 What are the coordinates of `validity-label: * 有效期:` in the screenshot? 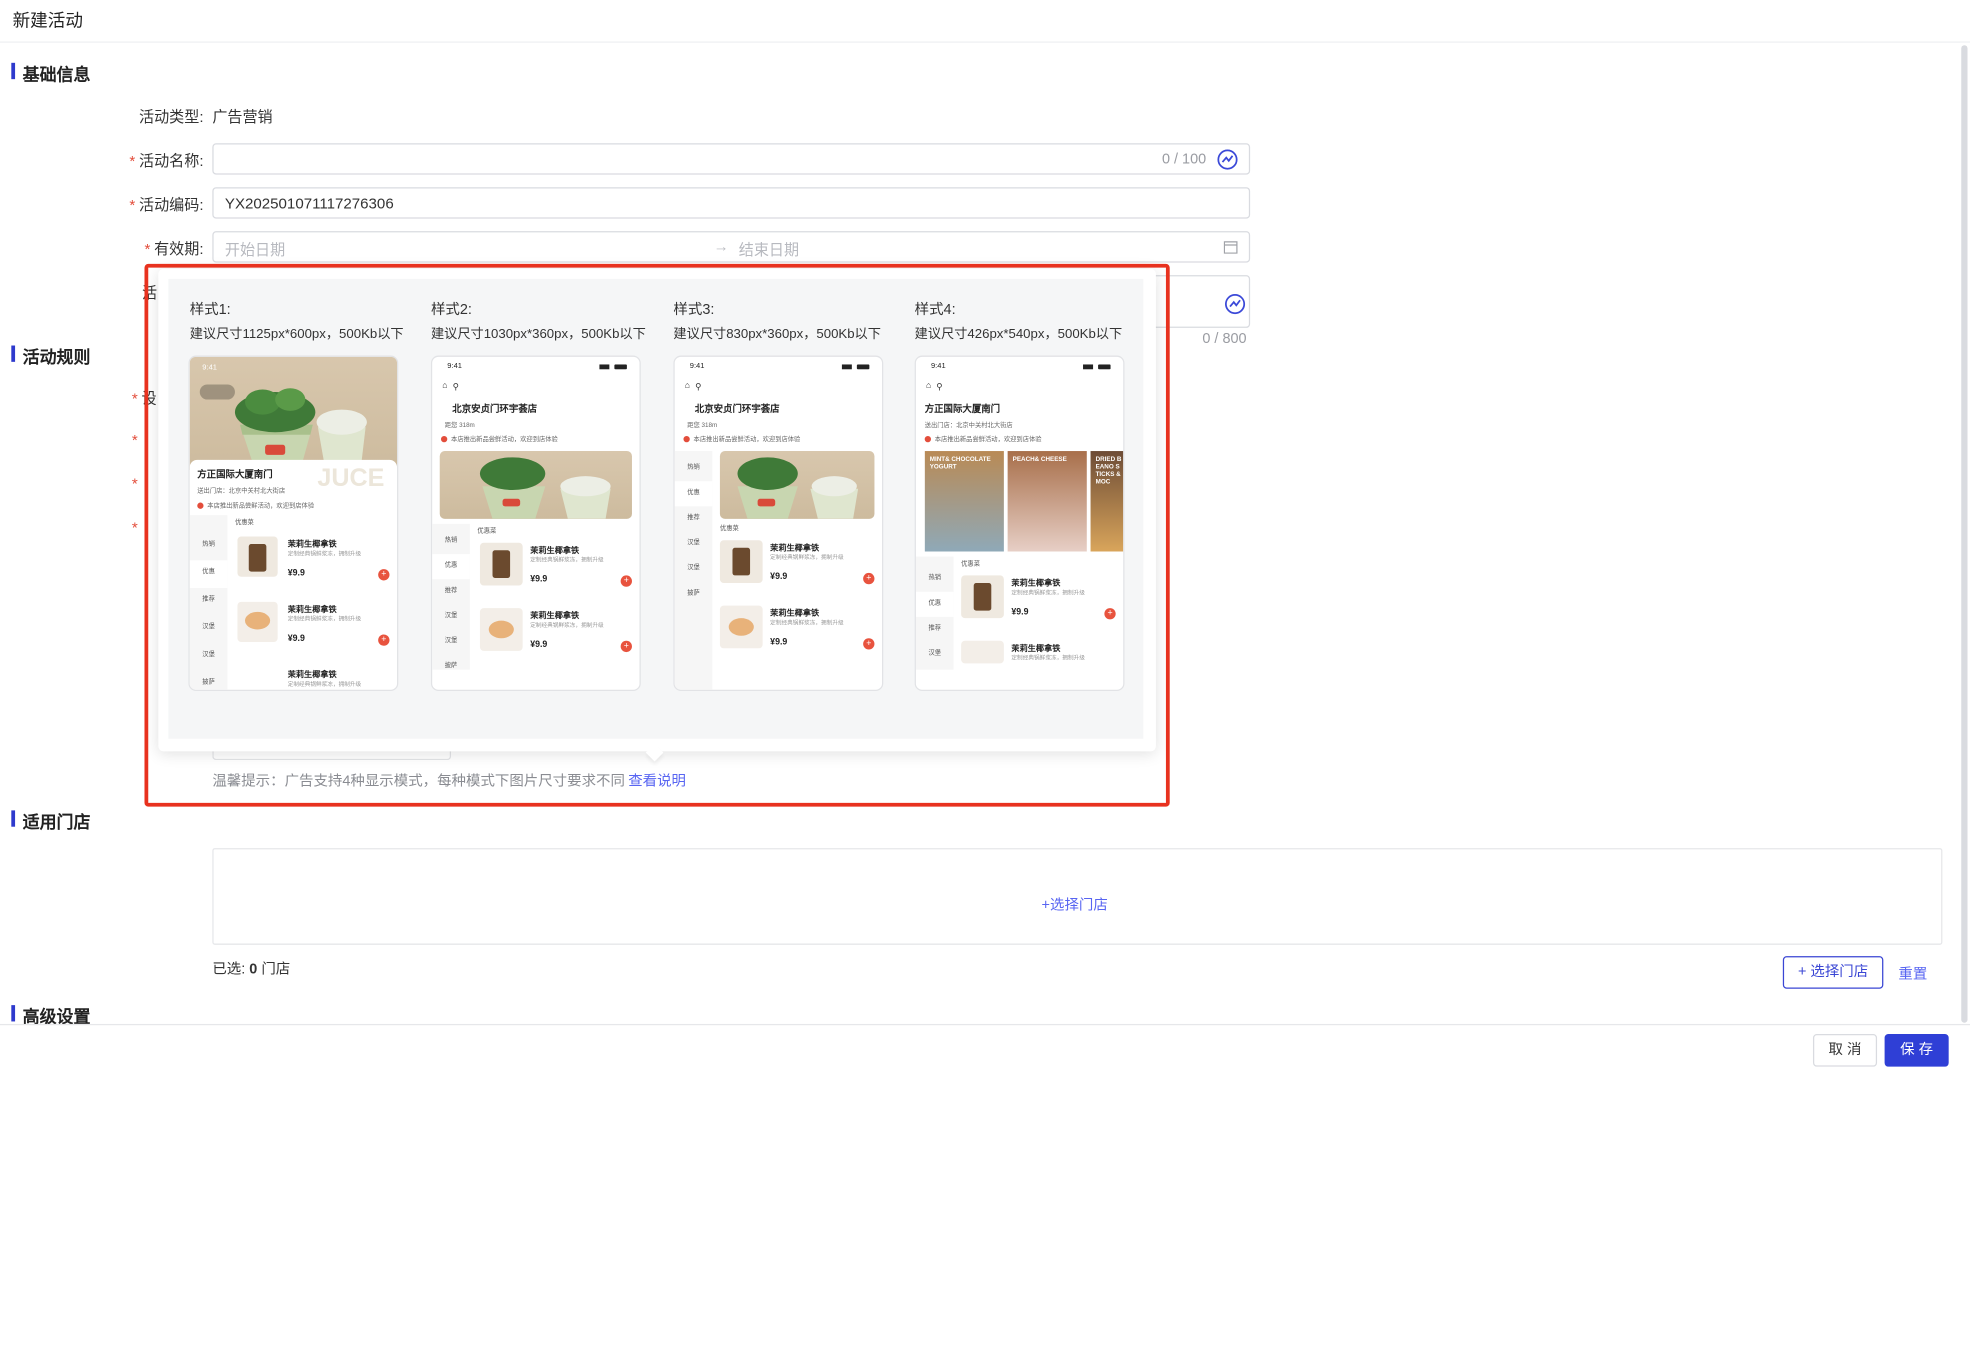 It's located at (174, 248).